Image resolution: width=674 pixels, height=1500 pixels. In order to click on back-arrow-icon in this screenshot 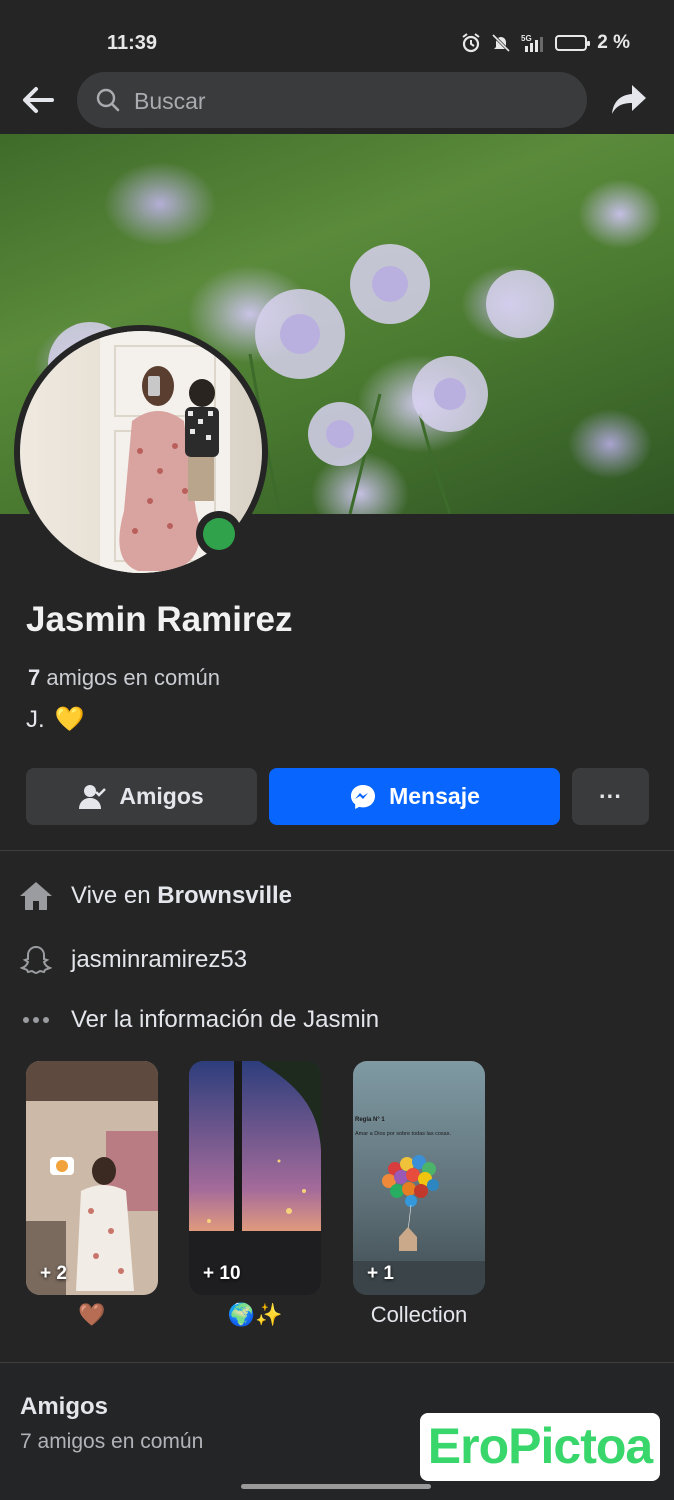, I will do `click(38, 100)`.